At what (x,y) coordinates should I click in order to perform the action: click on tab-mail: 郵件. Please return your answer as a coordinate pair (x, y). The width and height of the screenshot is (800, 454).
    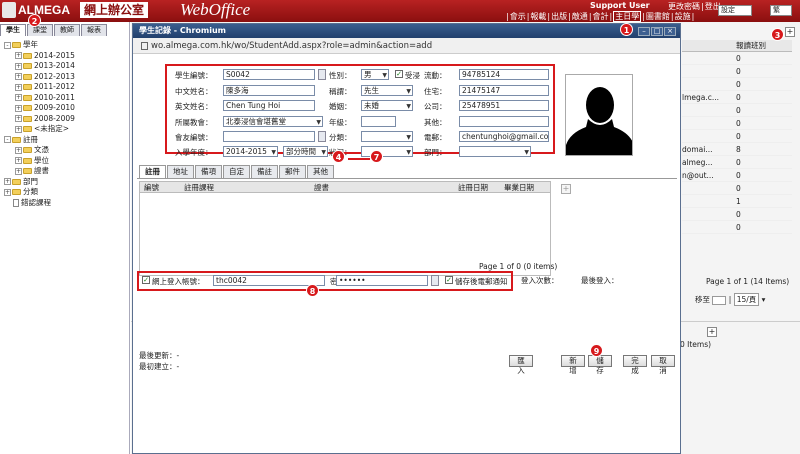
    Looking at the image, I should click on (292, 171).